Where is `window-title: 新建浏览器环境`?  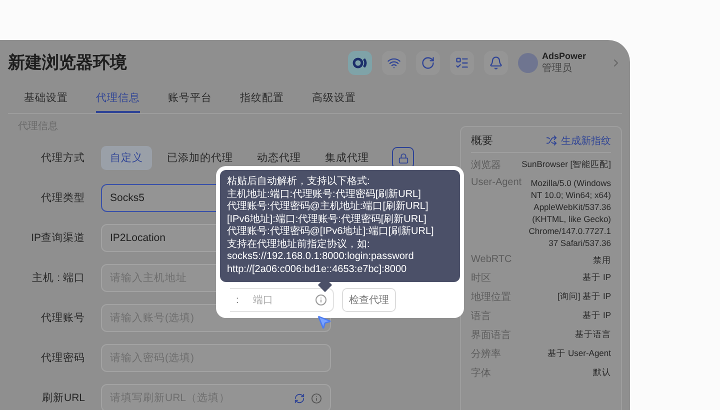
window-title: 新建浏览器环境 is located at coordinates (68, 63).